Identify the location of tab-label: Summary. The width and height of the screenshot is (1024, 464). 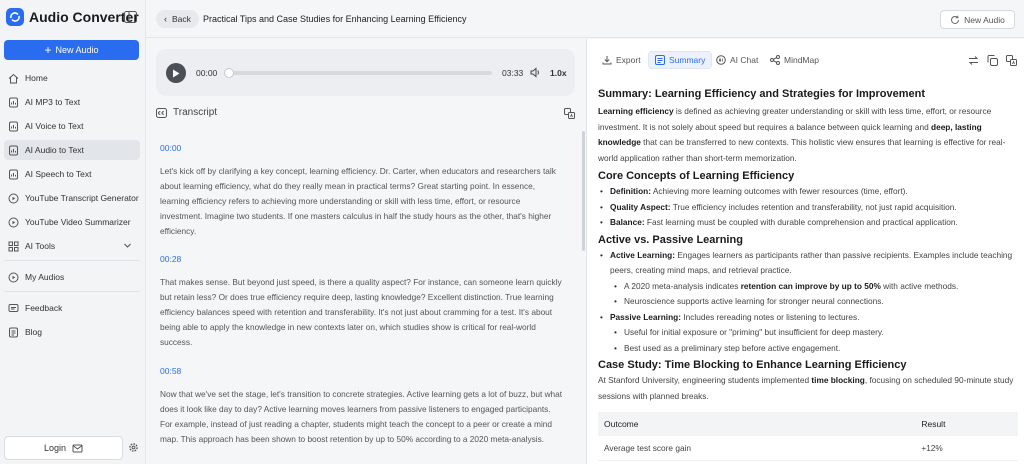
(687, 60).